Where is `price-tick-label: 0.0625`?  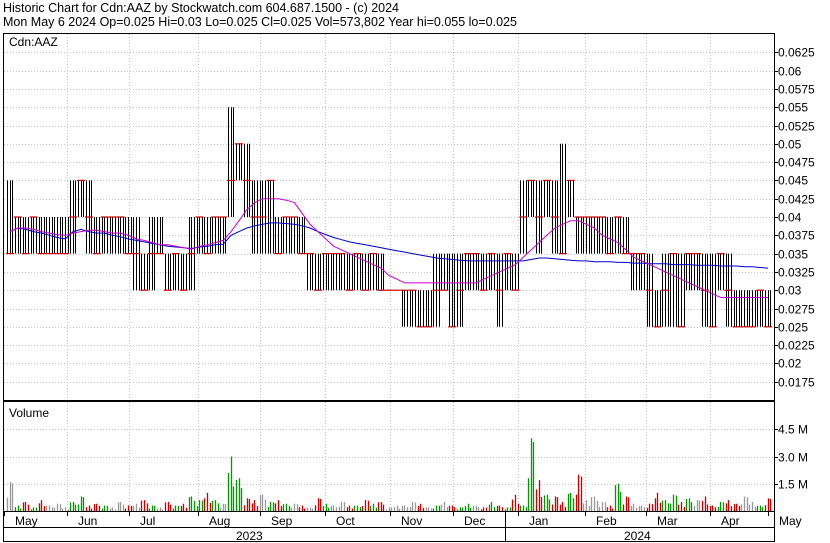
price-tick-label: 0.0625 is located at coordinates (796, 53).